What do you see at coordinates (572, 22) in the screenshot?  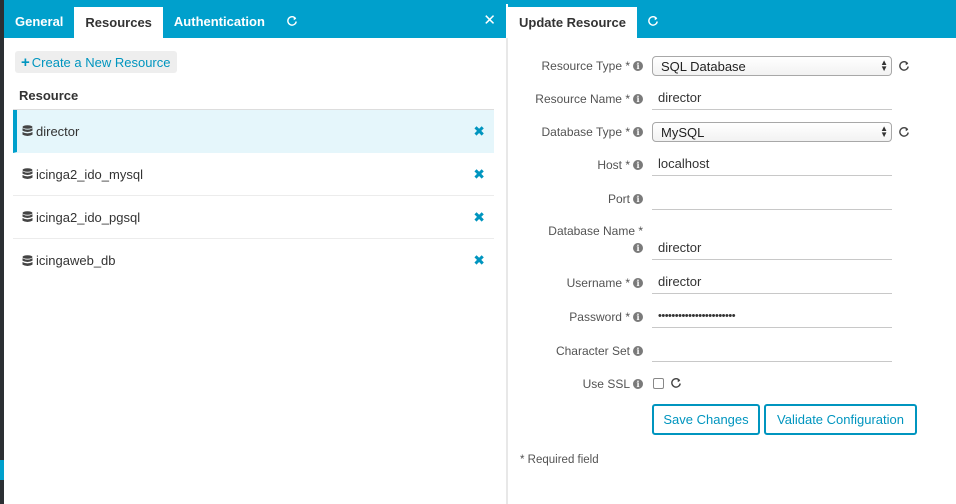 I see `tab-update-resource: Update Resource` at bounding box center [572, 22].